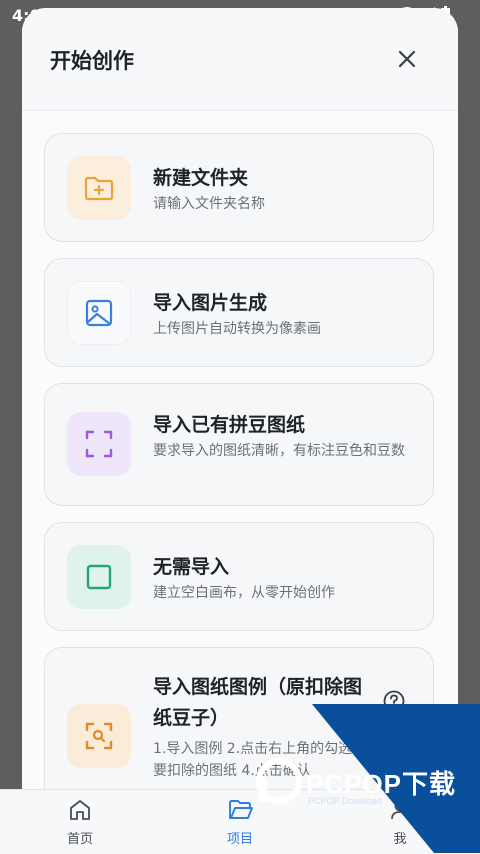 This screenshot has width=480, height=854. I want to click on option-title: 无需导入, so click(191, 567).